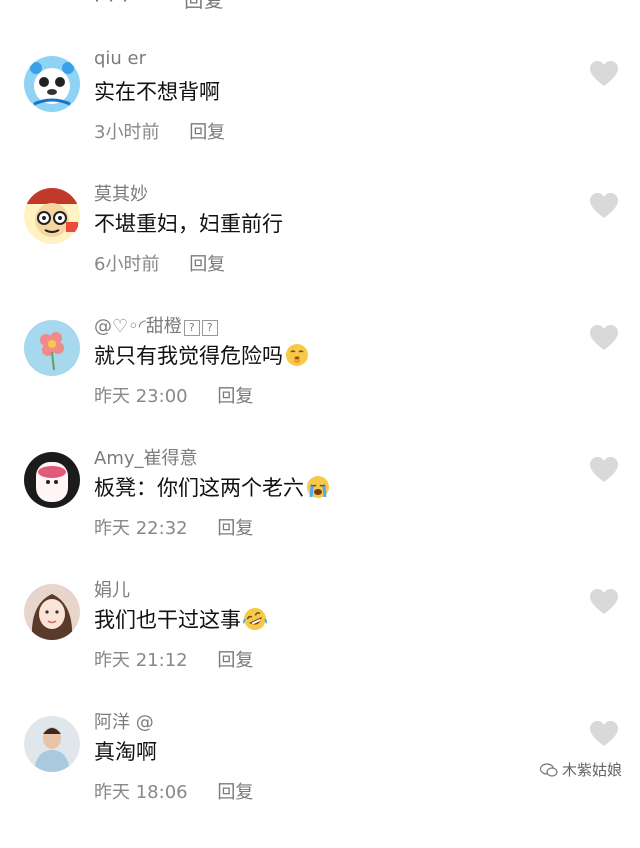 The width and height of the screenshot is (640, 848). Describe the element at coordinates (112, 589) in the screenshot. I see `username: 娟儿` at that location.